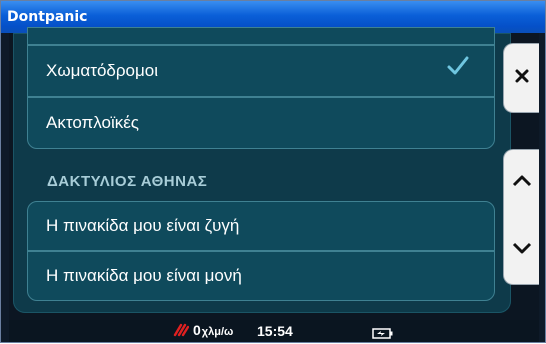 This screenshot has width=546, height=344. Describe the element at coordinates (458, 68) in the screenshot. I see `checkmark-icon` at that location.